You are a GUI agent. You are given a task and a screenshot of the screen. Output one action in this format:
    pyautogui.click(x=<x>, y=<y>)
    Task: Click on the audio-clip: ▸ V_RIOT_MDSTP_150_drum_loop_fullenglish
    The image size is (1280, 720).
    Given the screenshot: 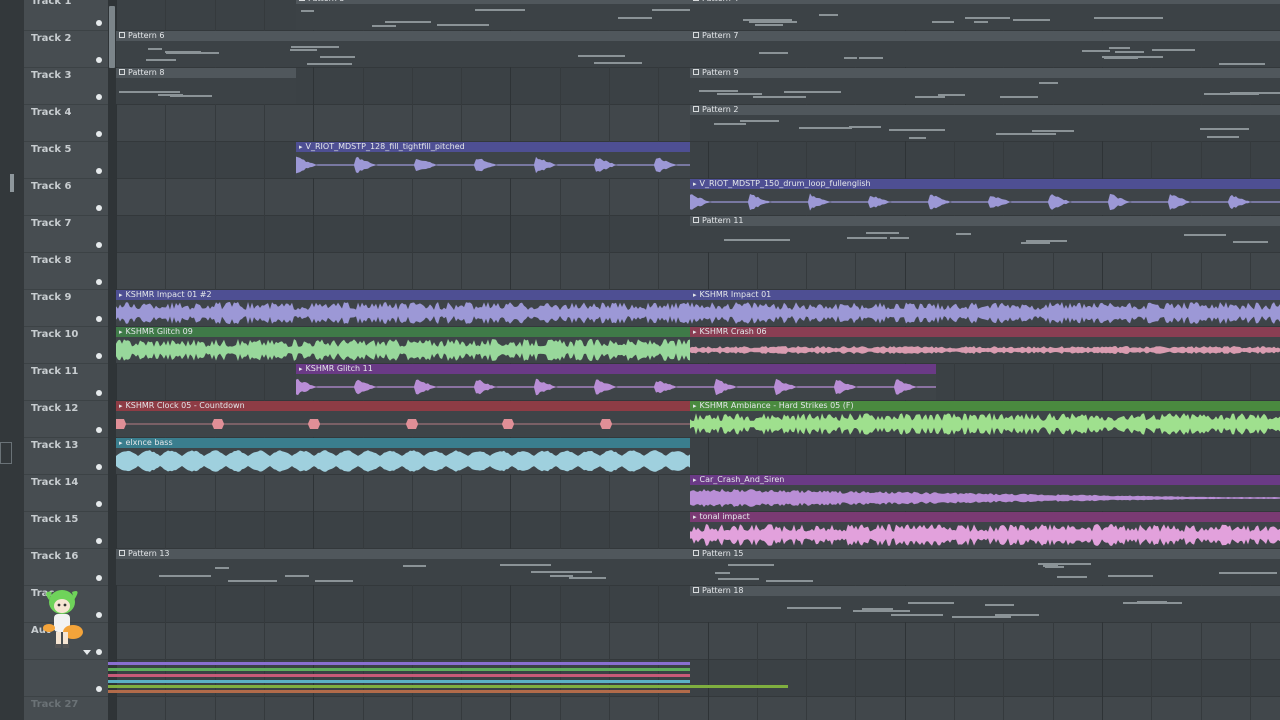 What is the action you would take?
    pyautogui.click(x=985, y=197)
    